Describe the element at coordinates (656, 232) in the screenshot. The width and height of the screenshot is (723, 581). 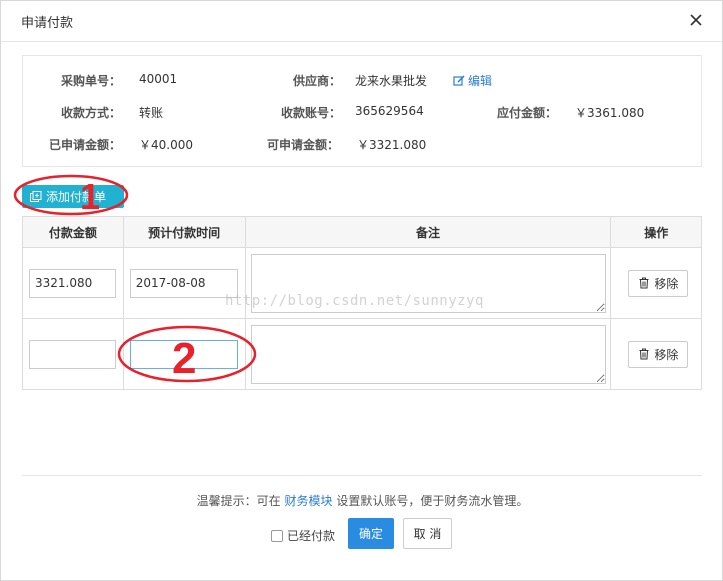
I see `header-operation: 操作` at that location.